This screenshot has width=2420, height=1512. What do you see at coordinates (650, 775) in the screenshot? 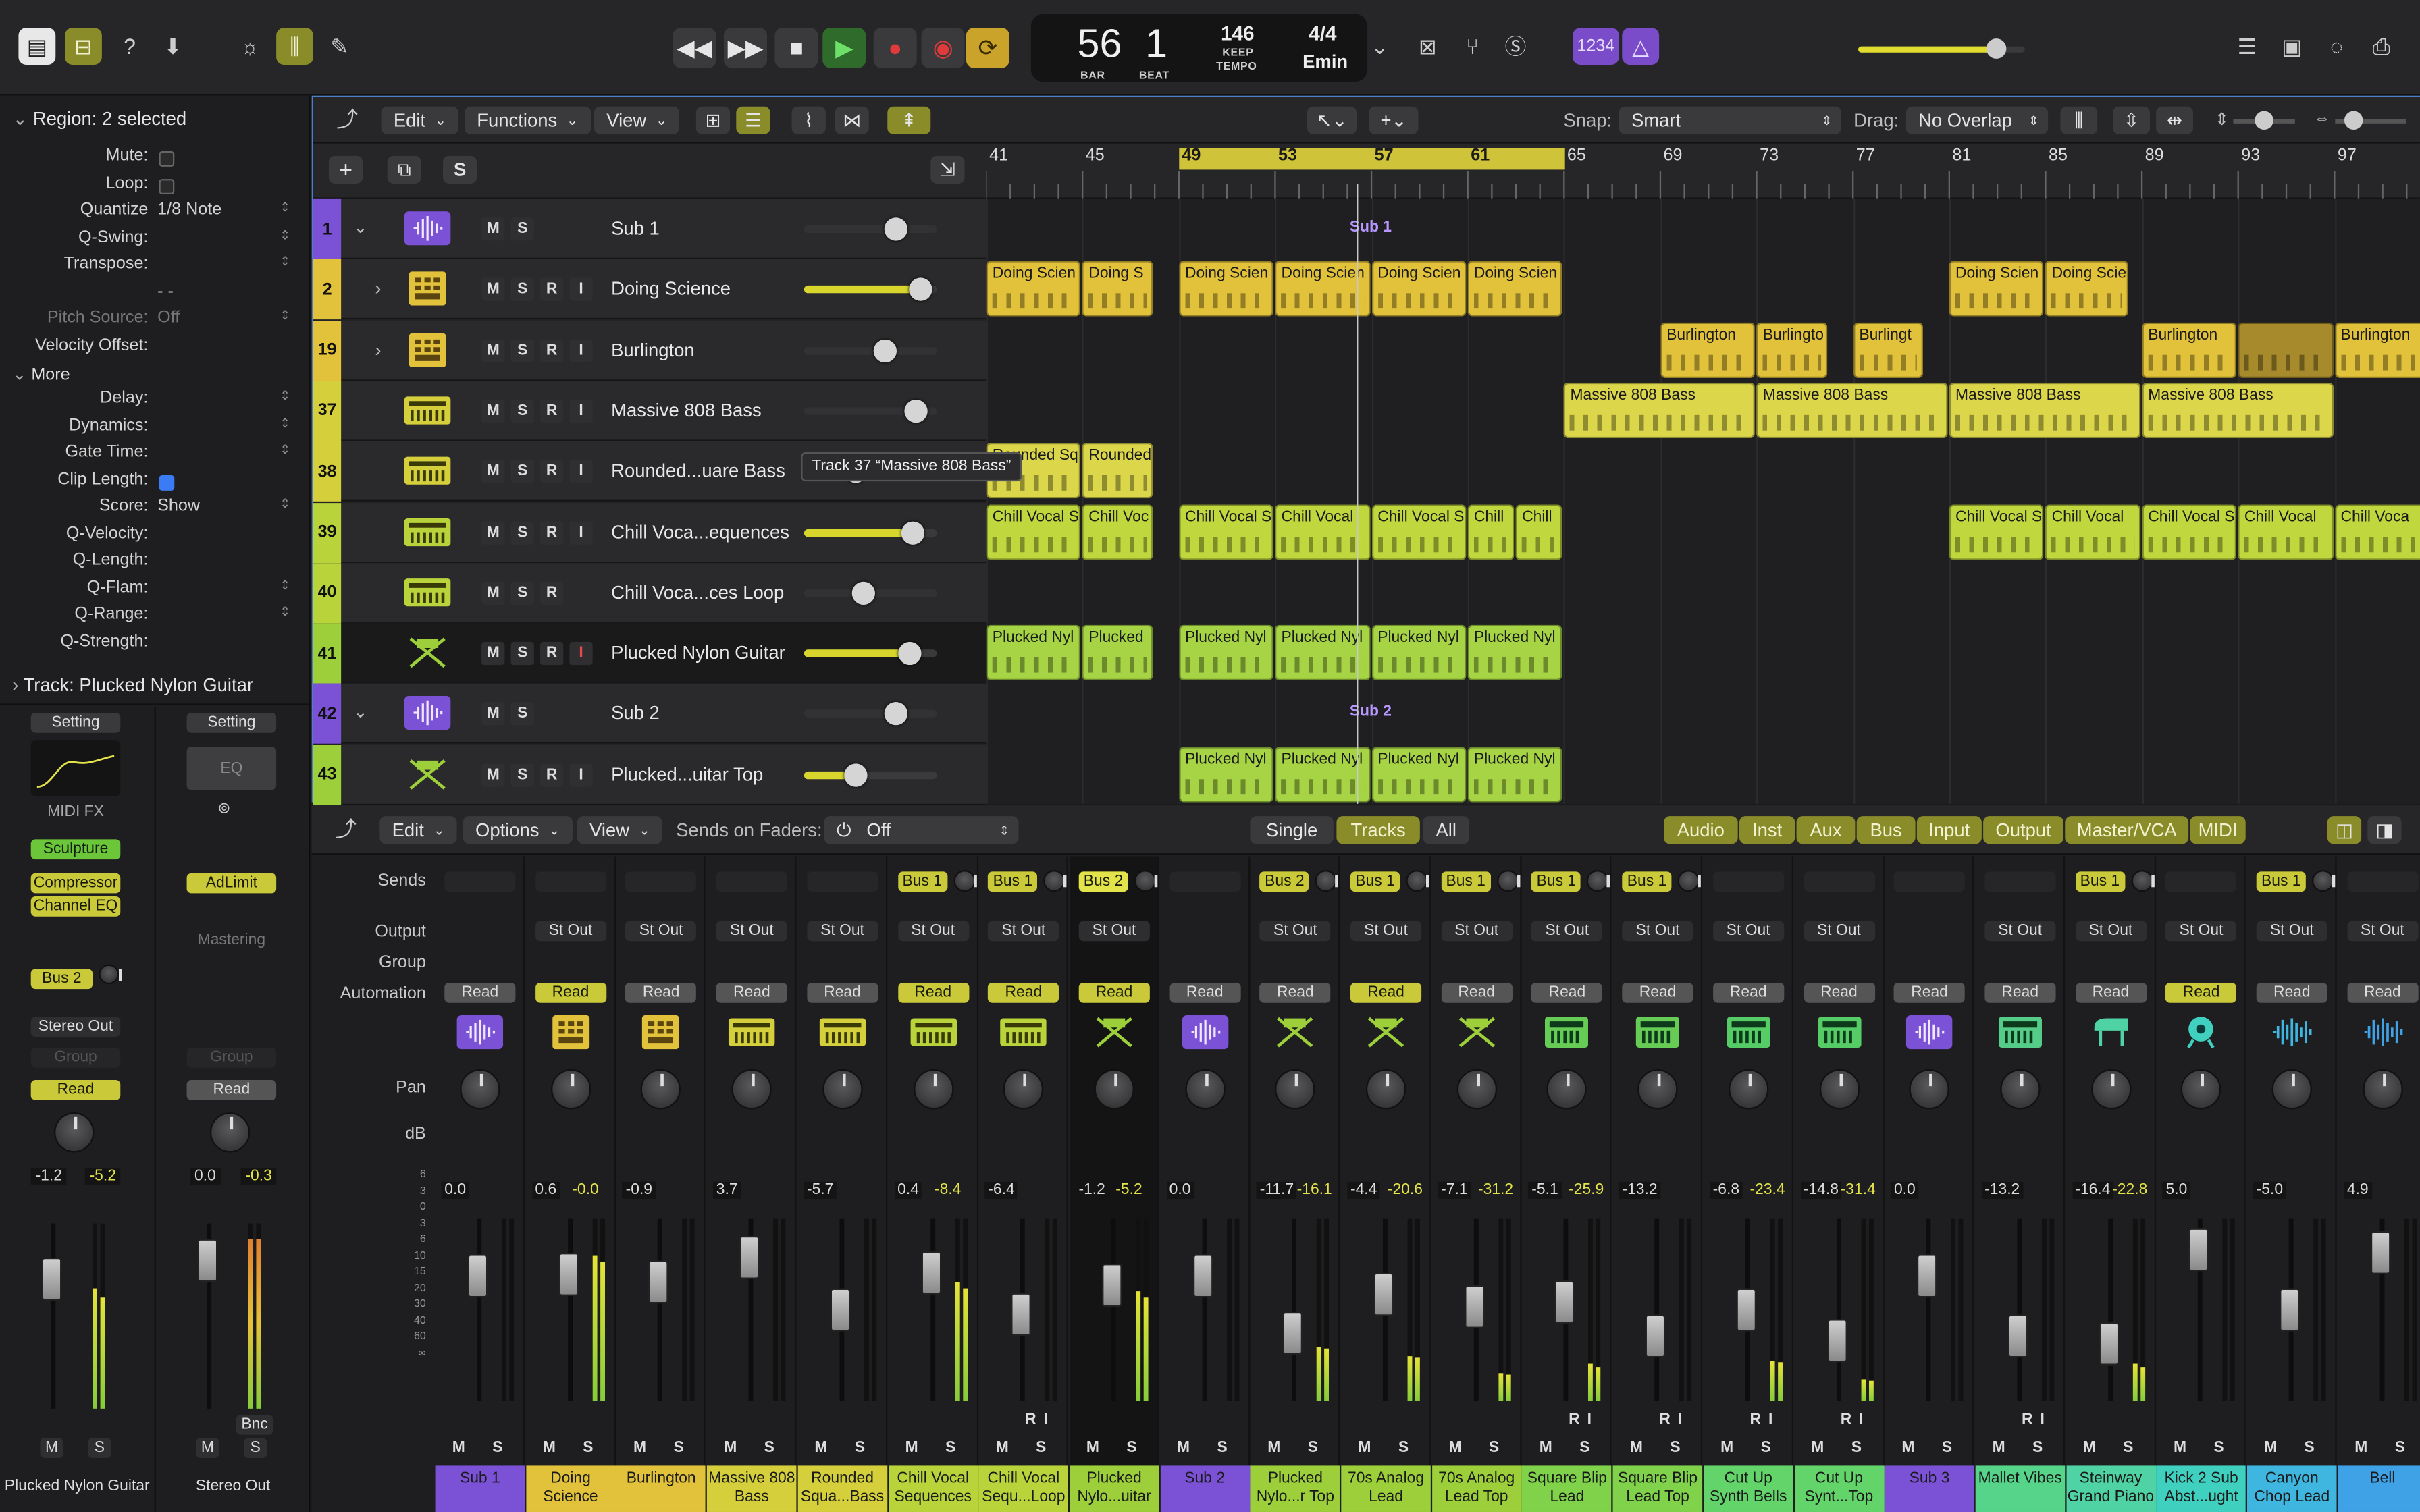
I see `track-header: 43 M S R I Plucked...uitar Top` at bounding box center [650, 775].